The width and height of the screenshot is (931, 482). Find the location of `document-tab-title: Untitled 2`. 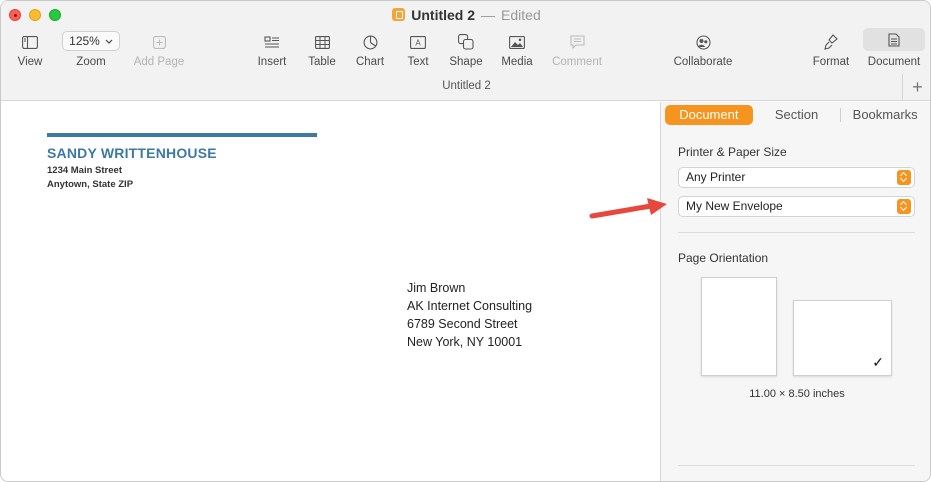

document-tab-title: Untitled 2 is located at coordinates (466, 86).